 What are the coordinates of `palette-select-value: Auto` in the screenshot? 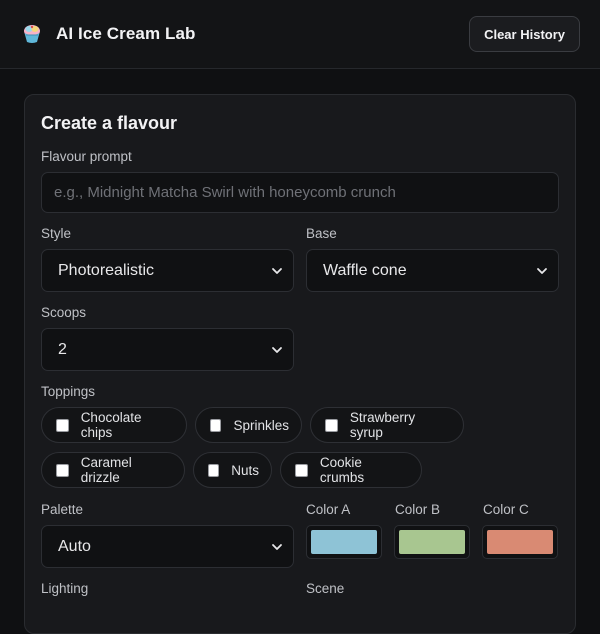 It's located at (74, 546).